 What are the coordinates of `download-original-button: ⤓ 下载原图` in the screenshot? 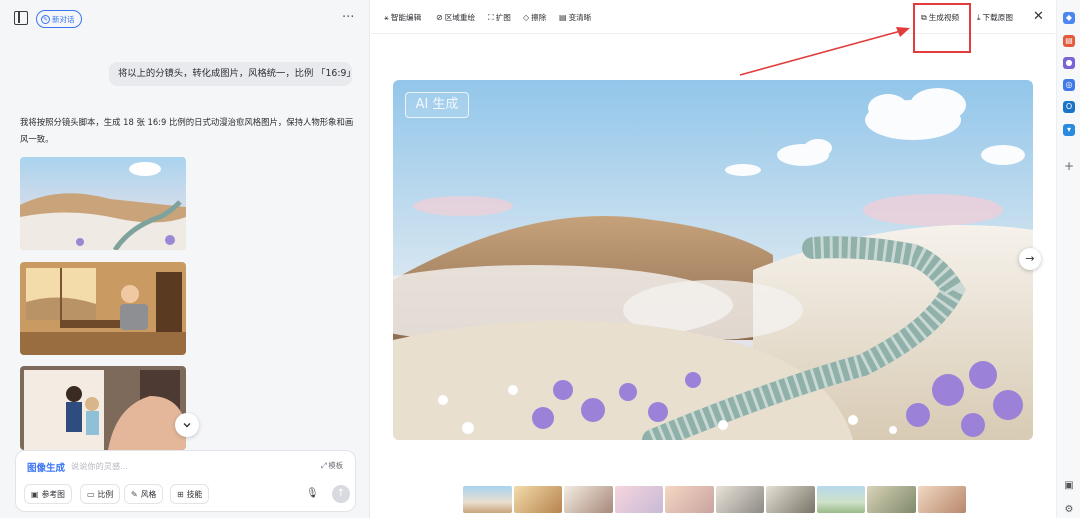 It's located at (995, 17).